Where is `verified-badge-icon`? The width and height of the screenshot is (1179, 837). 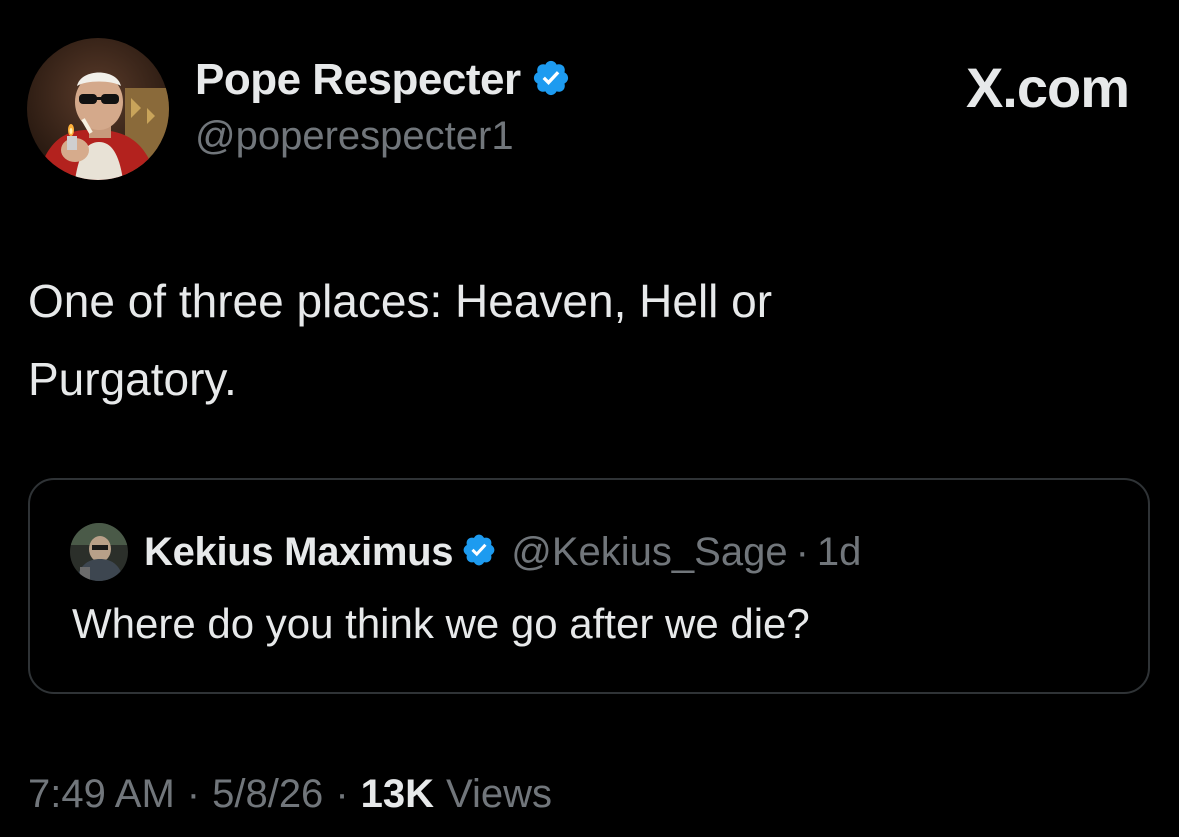 verified-badge-icon is located at coordinates (551, 80).